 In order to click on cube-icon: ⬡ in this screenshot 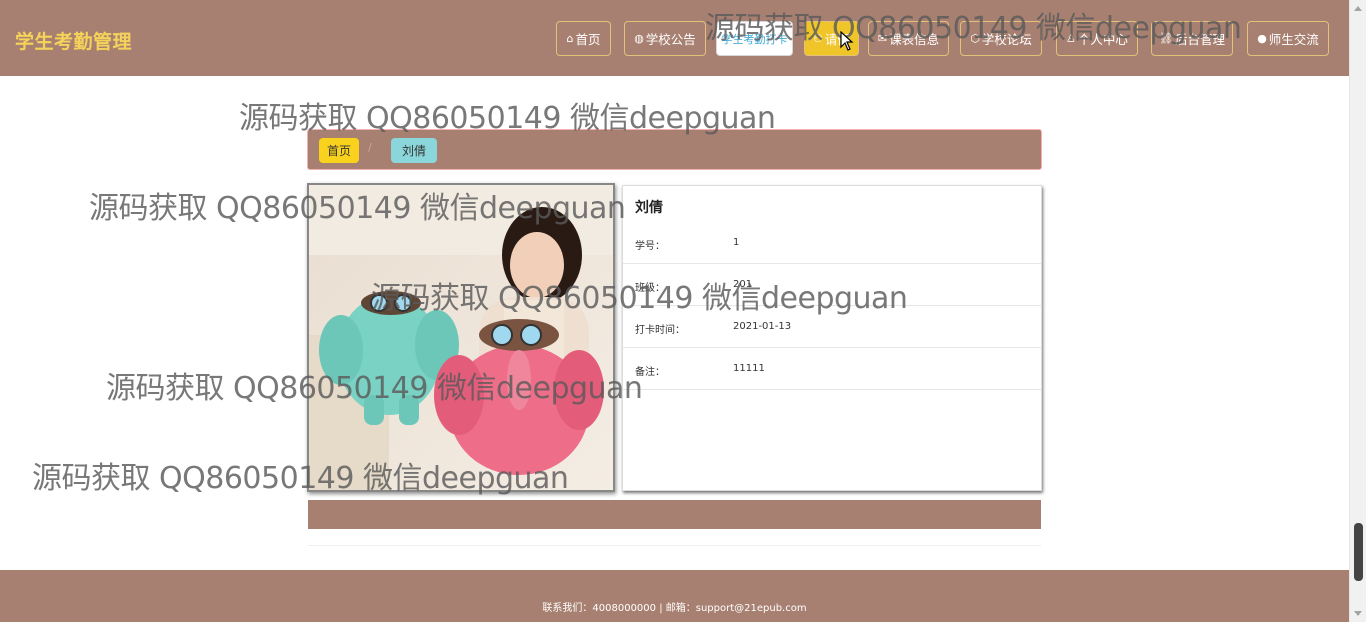, I will do `click(975, 38)`.